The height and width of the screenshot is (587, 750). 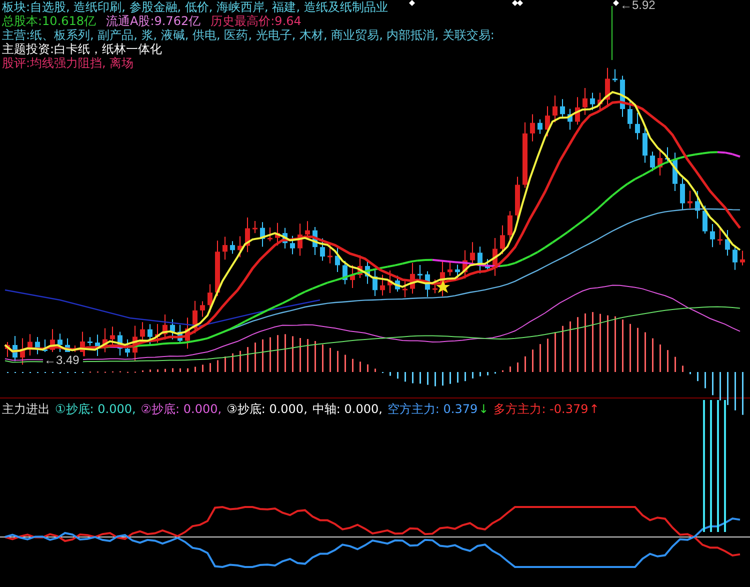 I want to click on indicator-value: 中轴: 0.000,, so click(x=347, y=409).